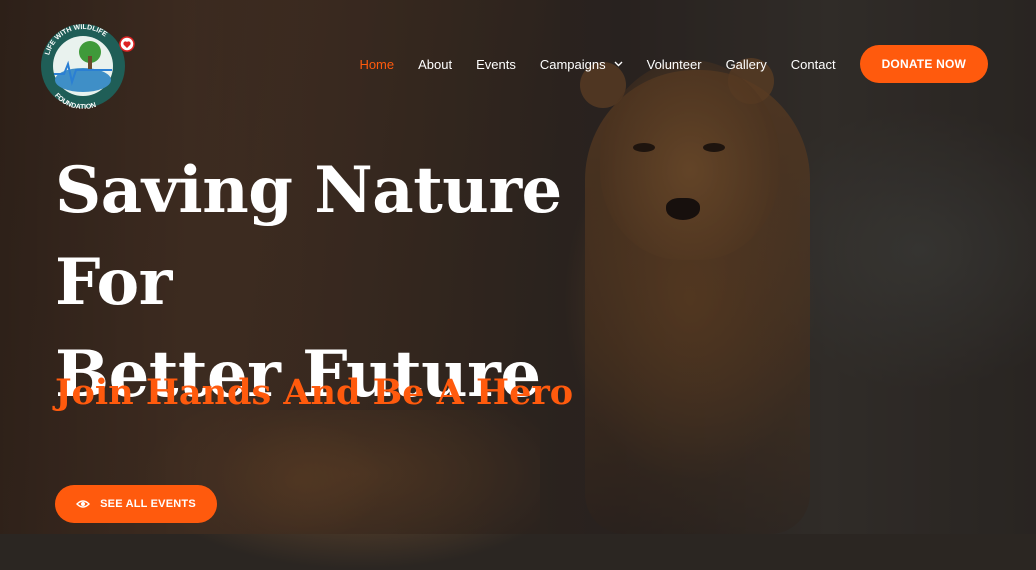  I want to click on see-all-events-label: SEE ALL EVENTS, so click(148, 504).